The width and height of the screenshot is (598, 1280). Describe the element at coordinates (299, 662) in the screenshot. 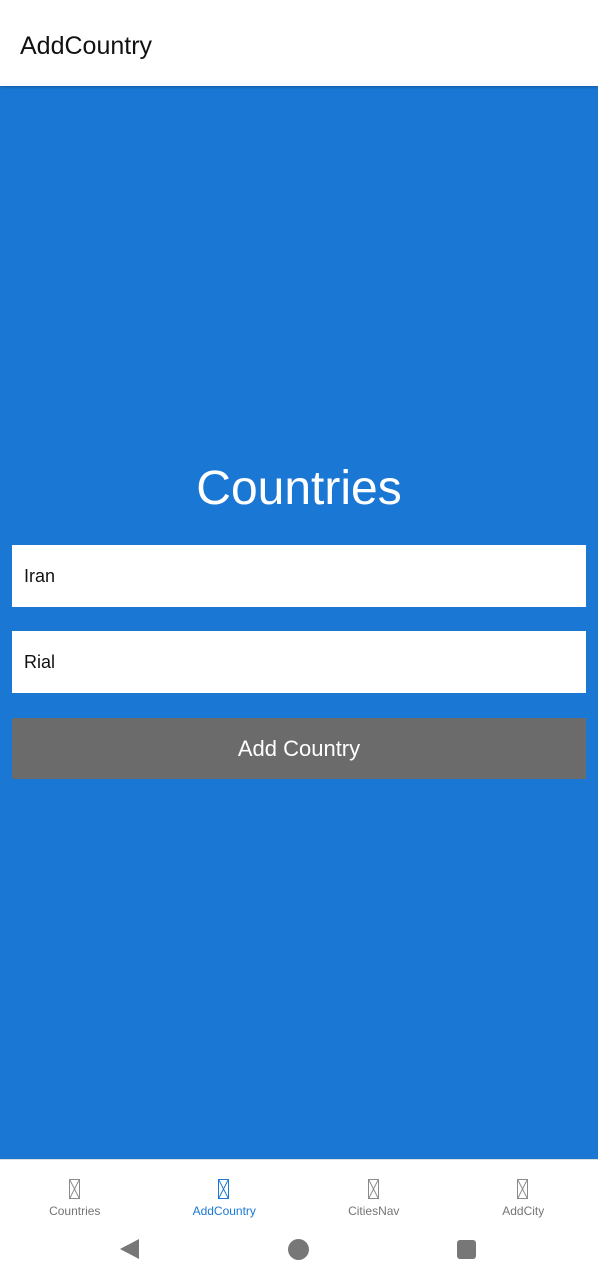

I see `currency-input` at that location.